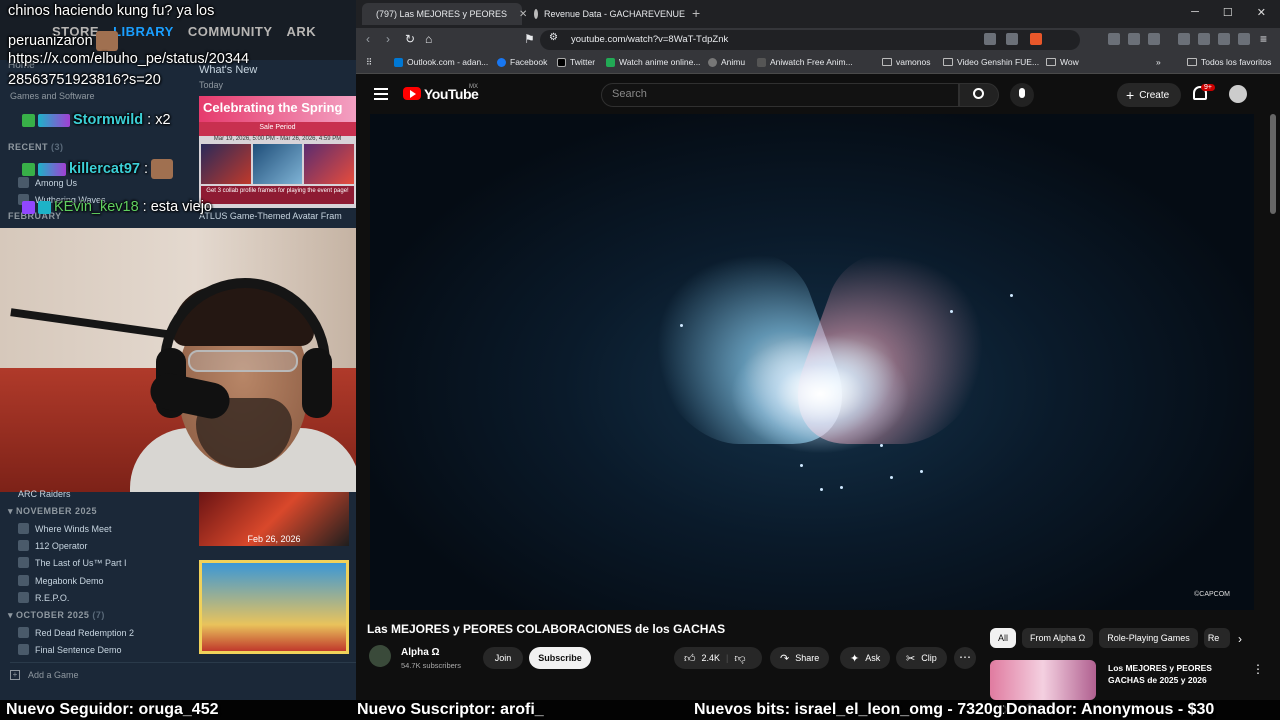  I want to click on forward-icon: ›, so click(388, 39).